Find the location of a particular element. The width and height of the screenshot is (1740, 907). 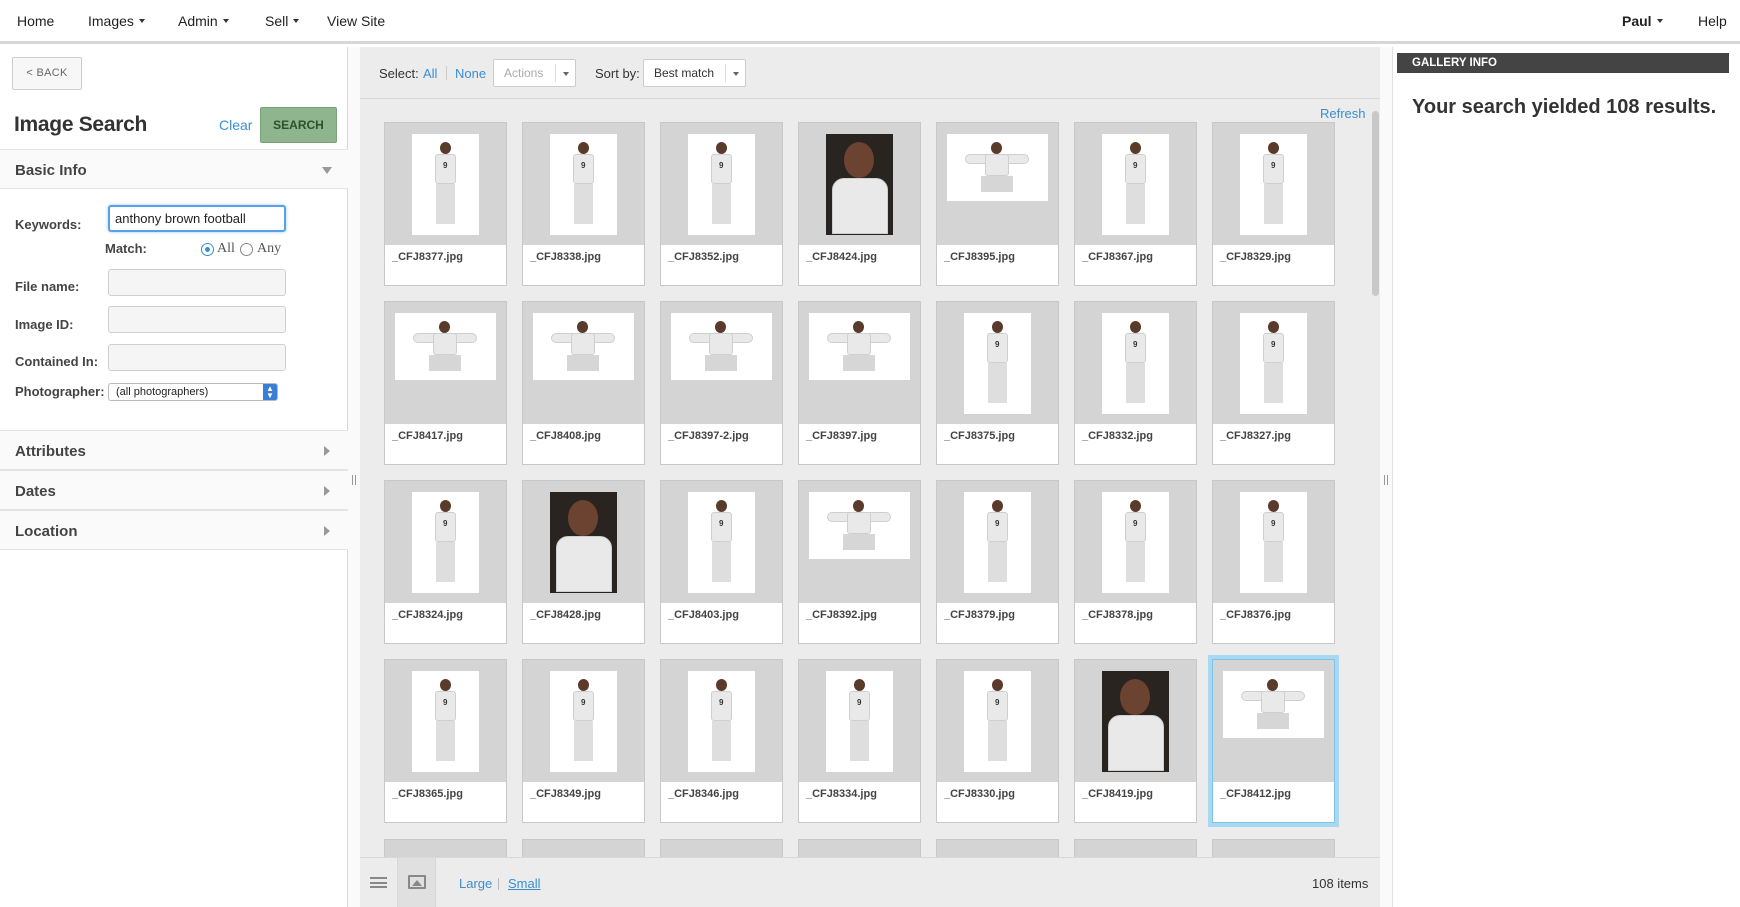

match-all-radio is located at coordinates (207, 249).